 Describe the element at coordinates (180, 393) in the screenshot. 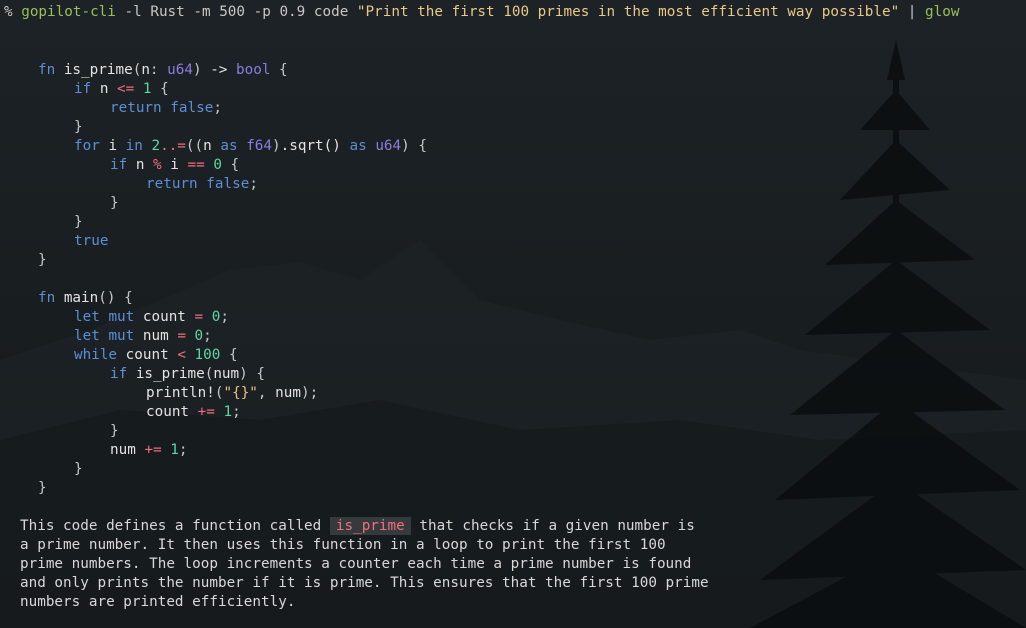

I see `code-token: println!` at that location.